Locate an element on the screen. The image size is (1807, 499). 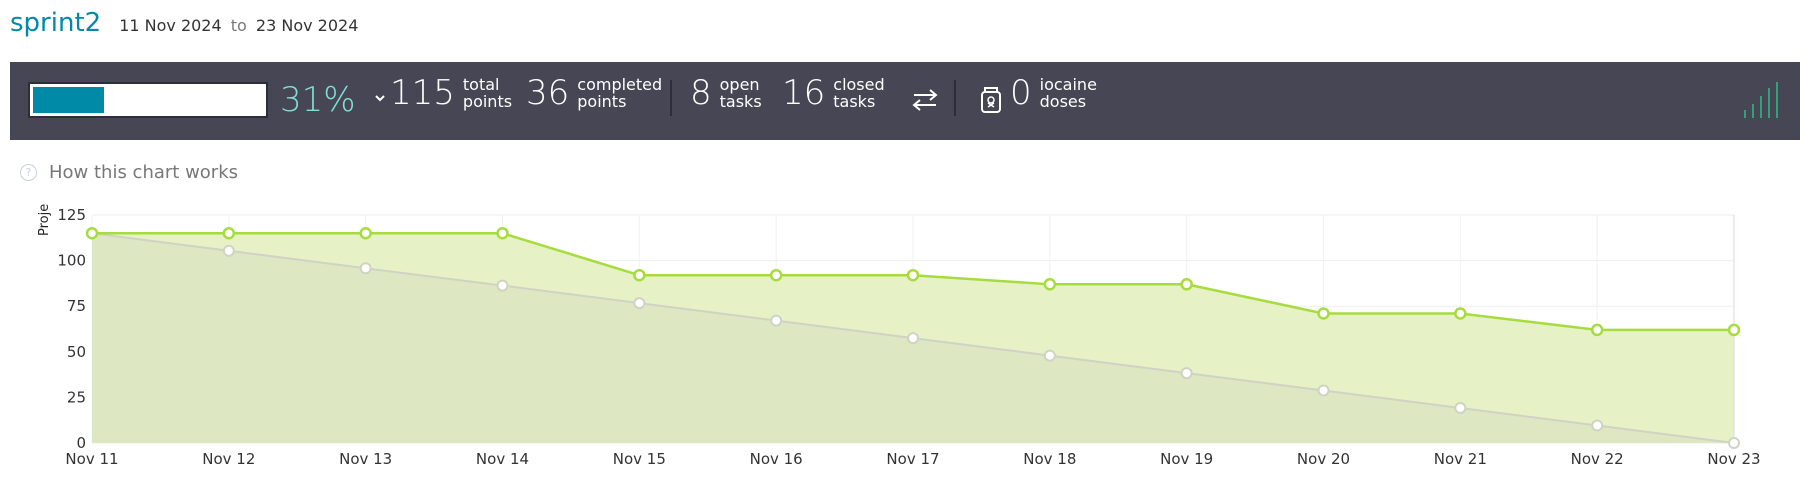
completed-points-label-2: points is located at coordinates (602, 101).